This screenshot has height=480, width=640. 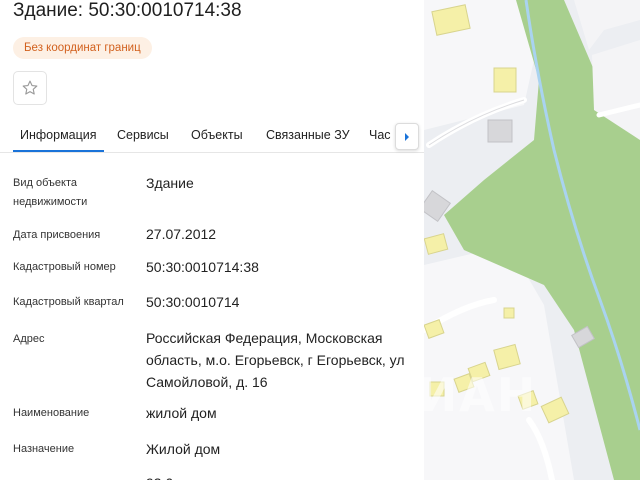 What do you see at coordinates (217, 135) in the screenshot?
I see `tab-objects: Объекты` at bounding box center [217, 135].